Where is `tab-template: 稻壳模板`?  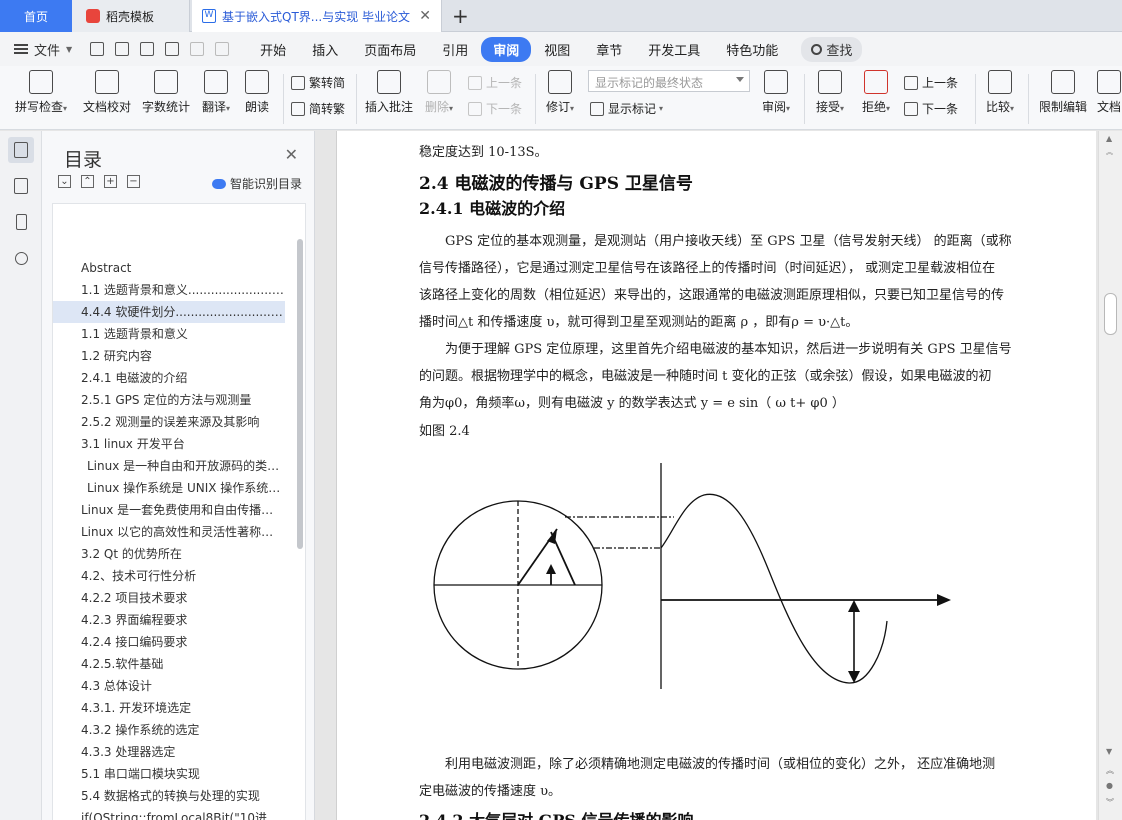
tab-template: 稻壳模板 is located at coordinates (131, 16).